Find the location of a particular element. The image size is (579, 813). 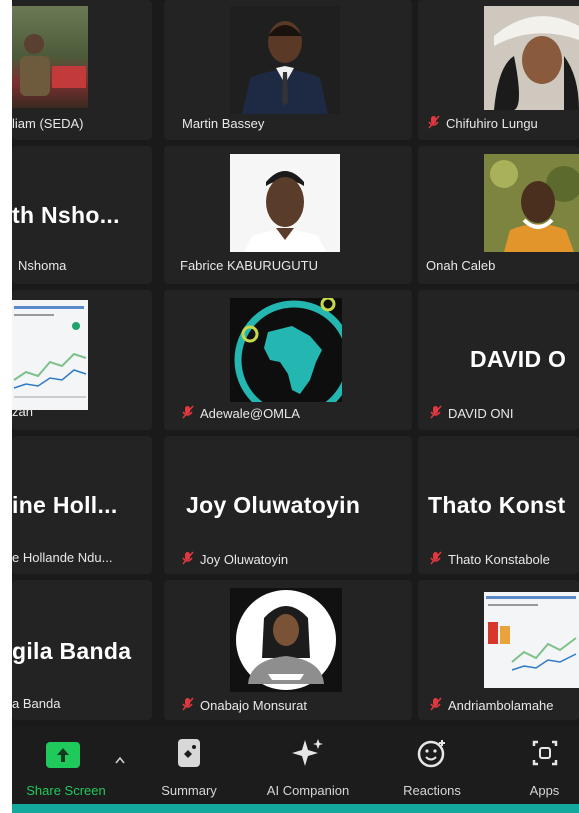

ai-sparkle-icon is located at coordinates (307, 752).